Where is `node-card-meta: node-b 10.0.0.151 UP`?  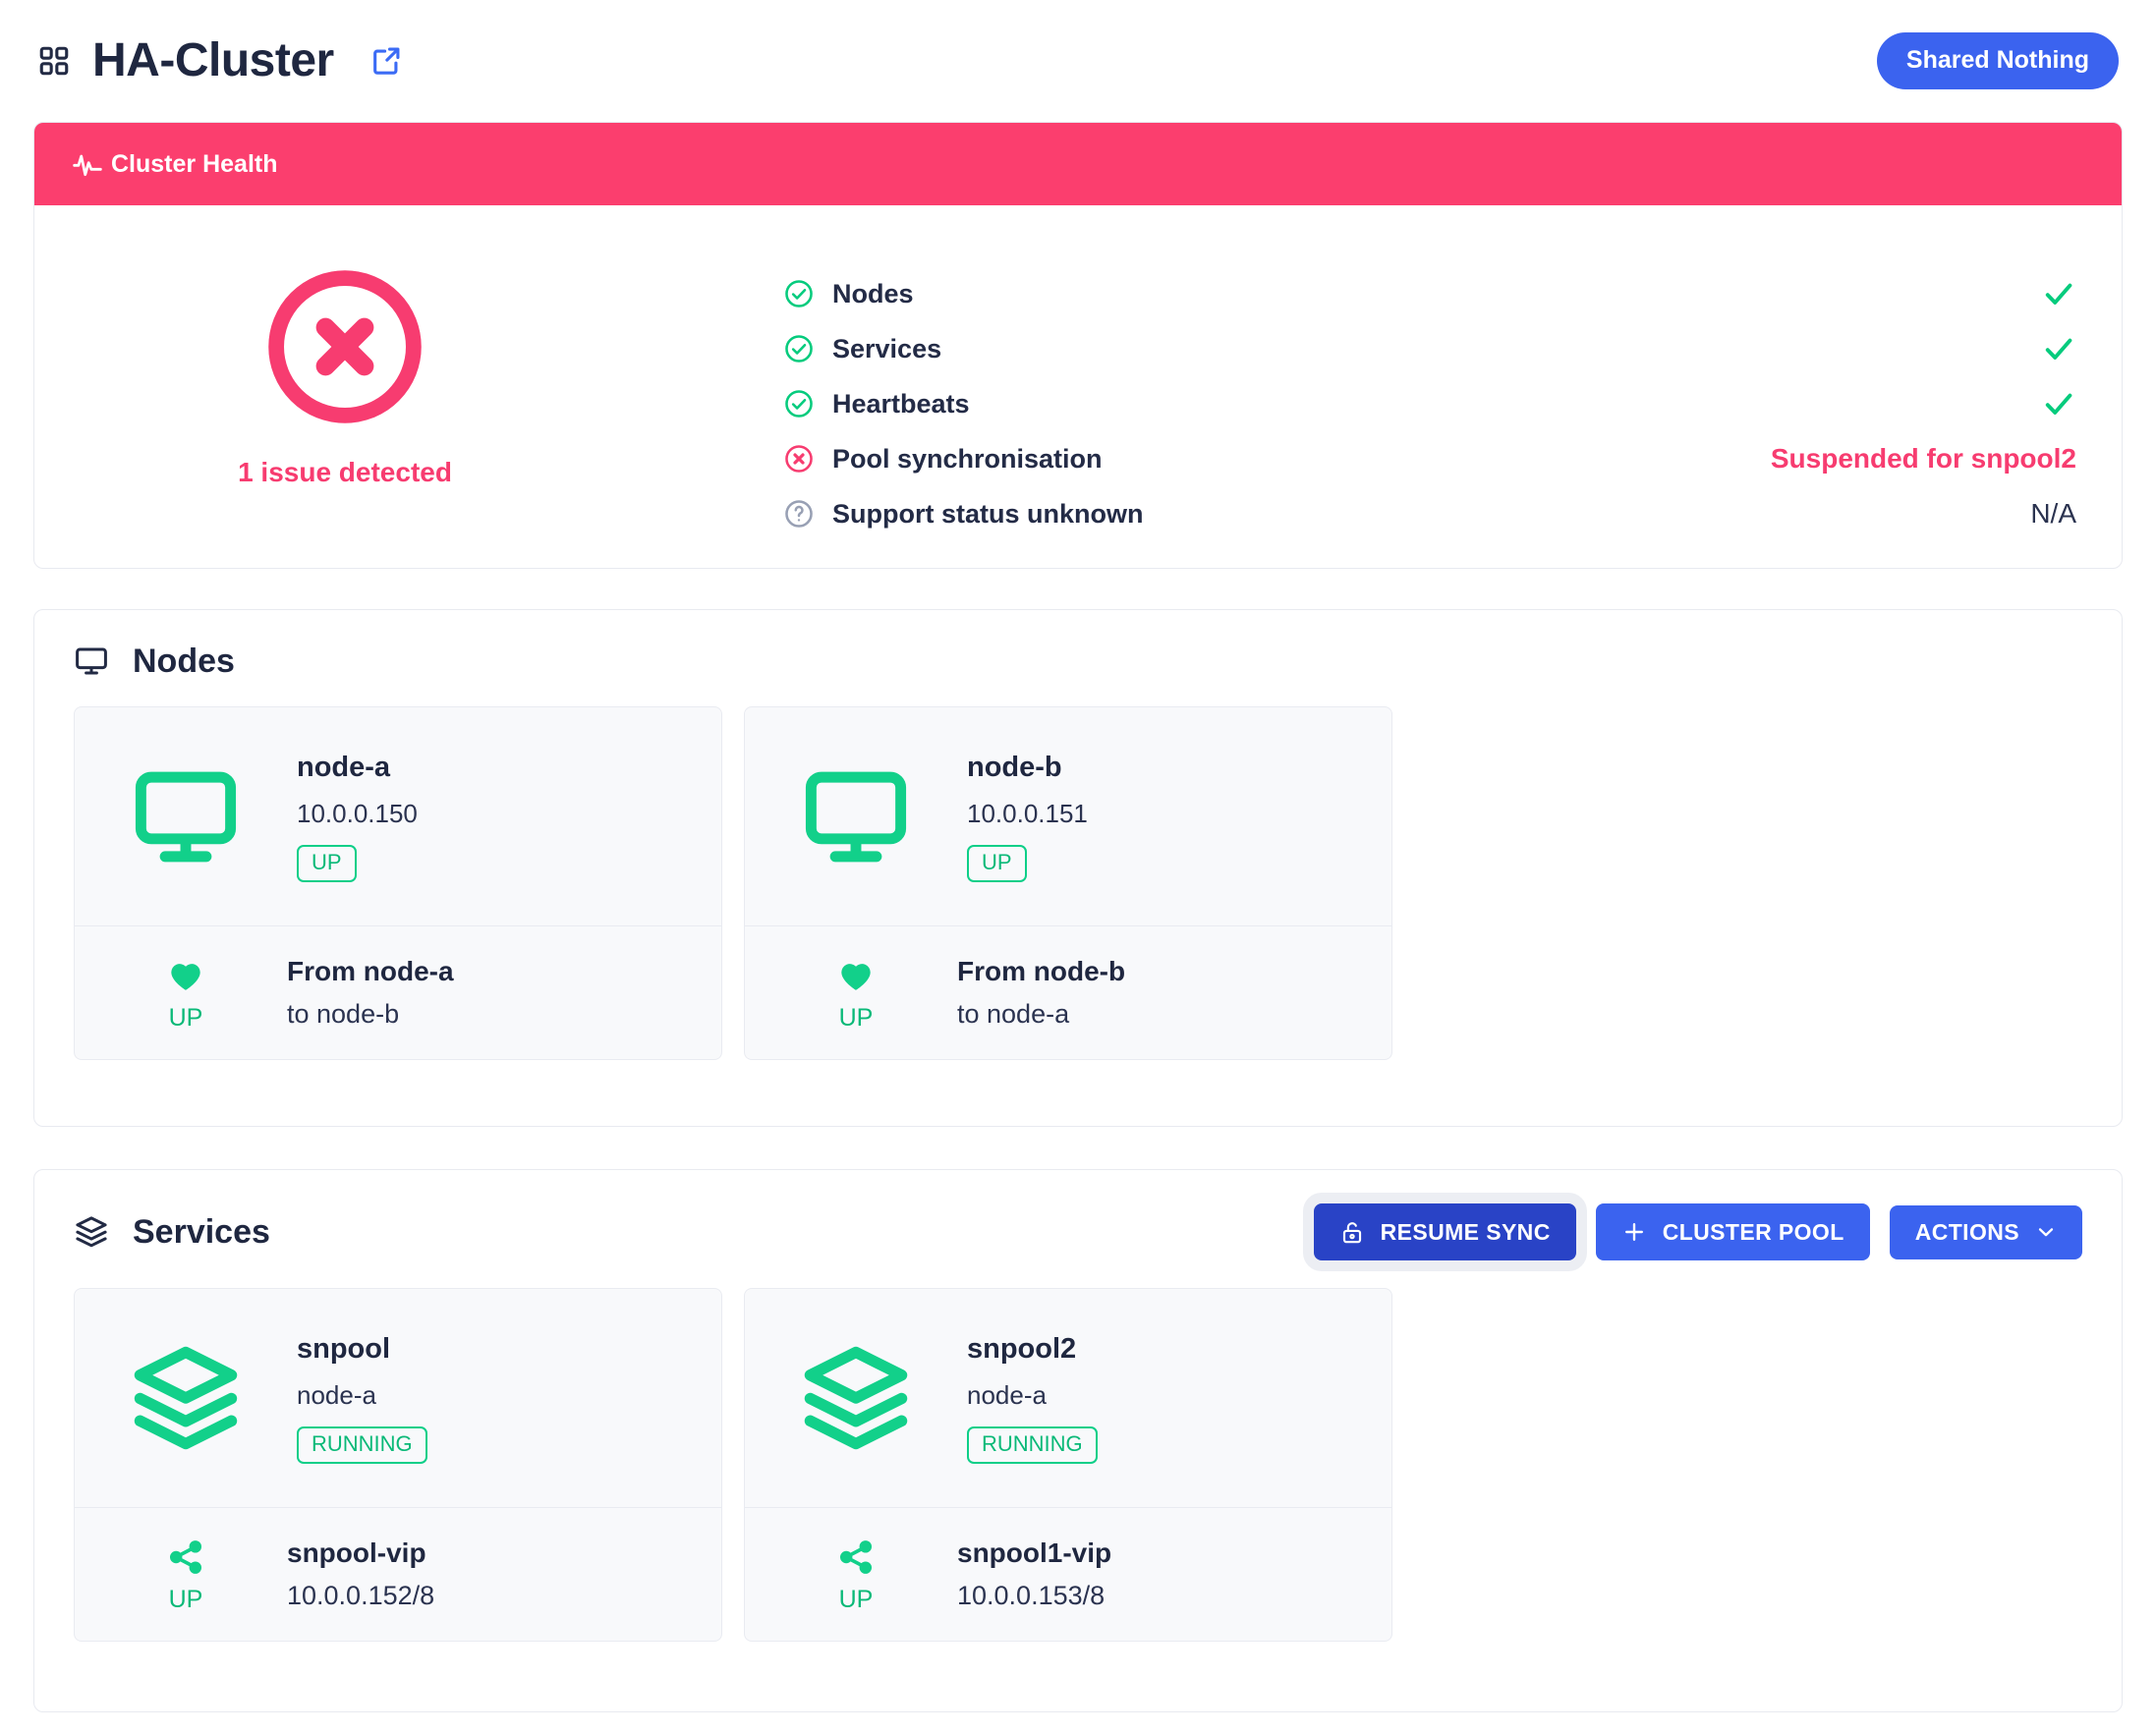
node-card-meta: node-b 10.0.0.151 UP is located at coordinates (1027, 816).